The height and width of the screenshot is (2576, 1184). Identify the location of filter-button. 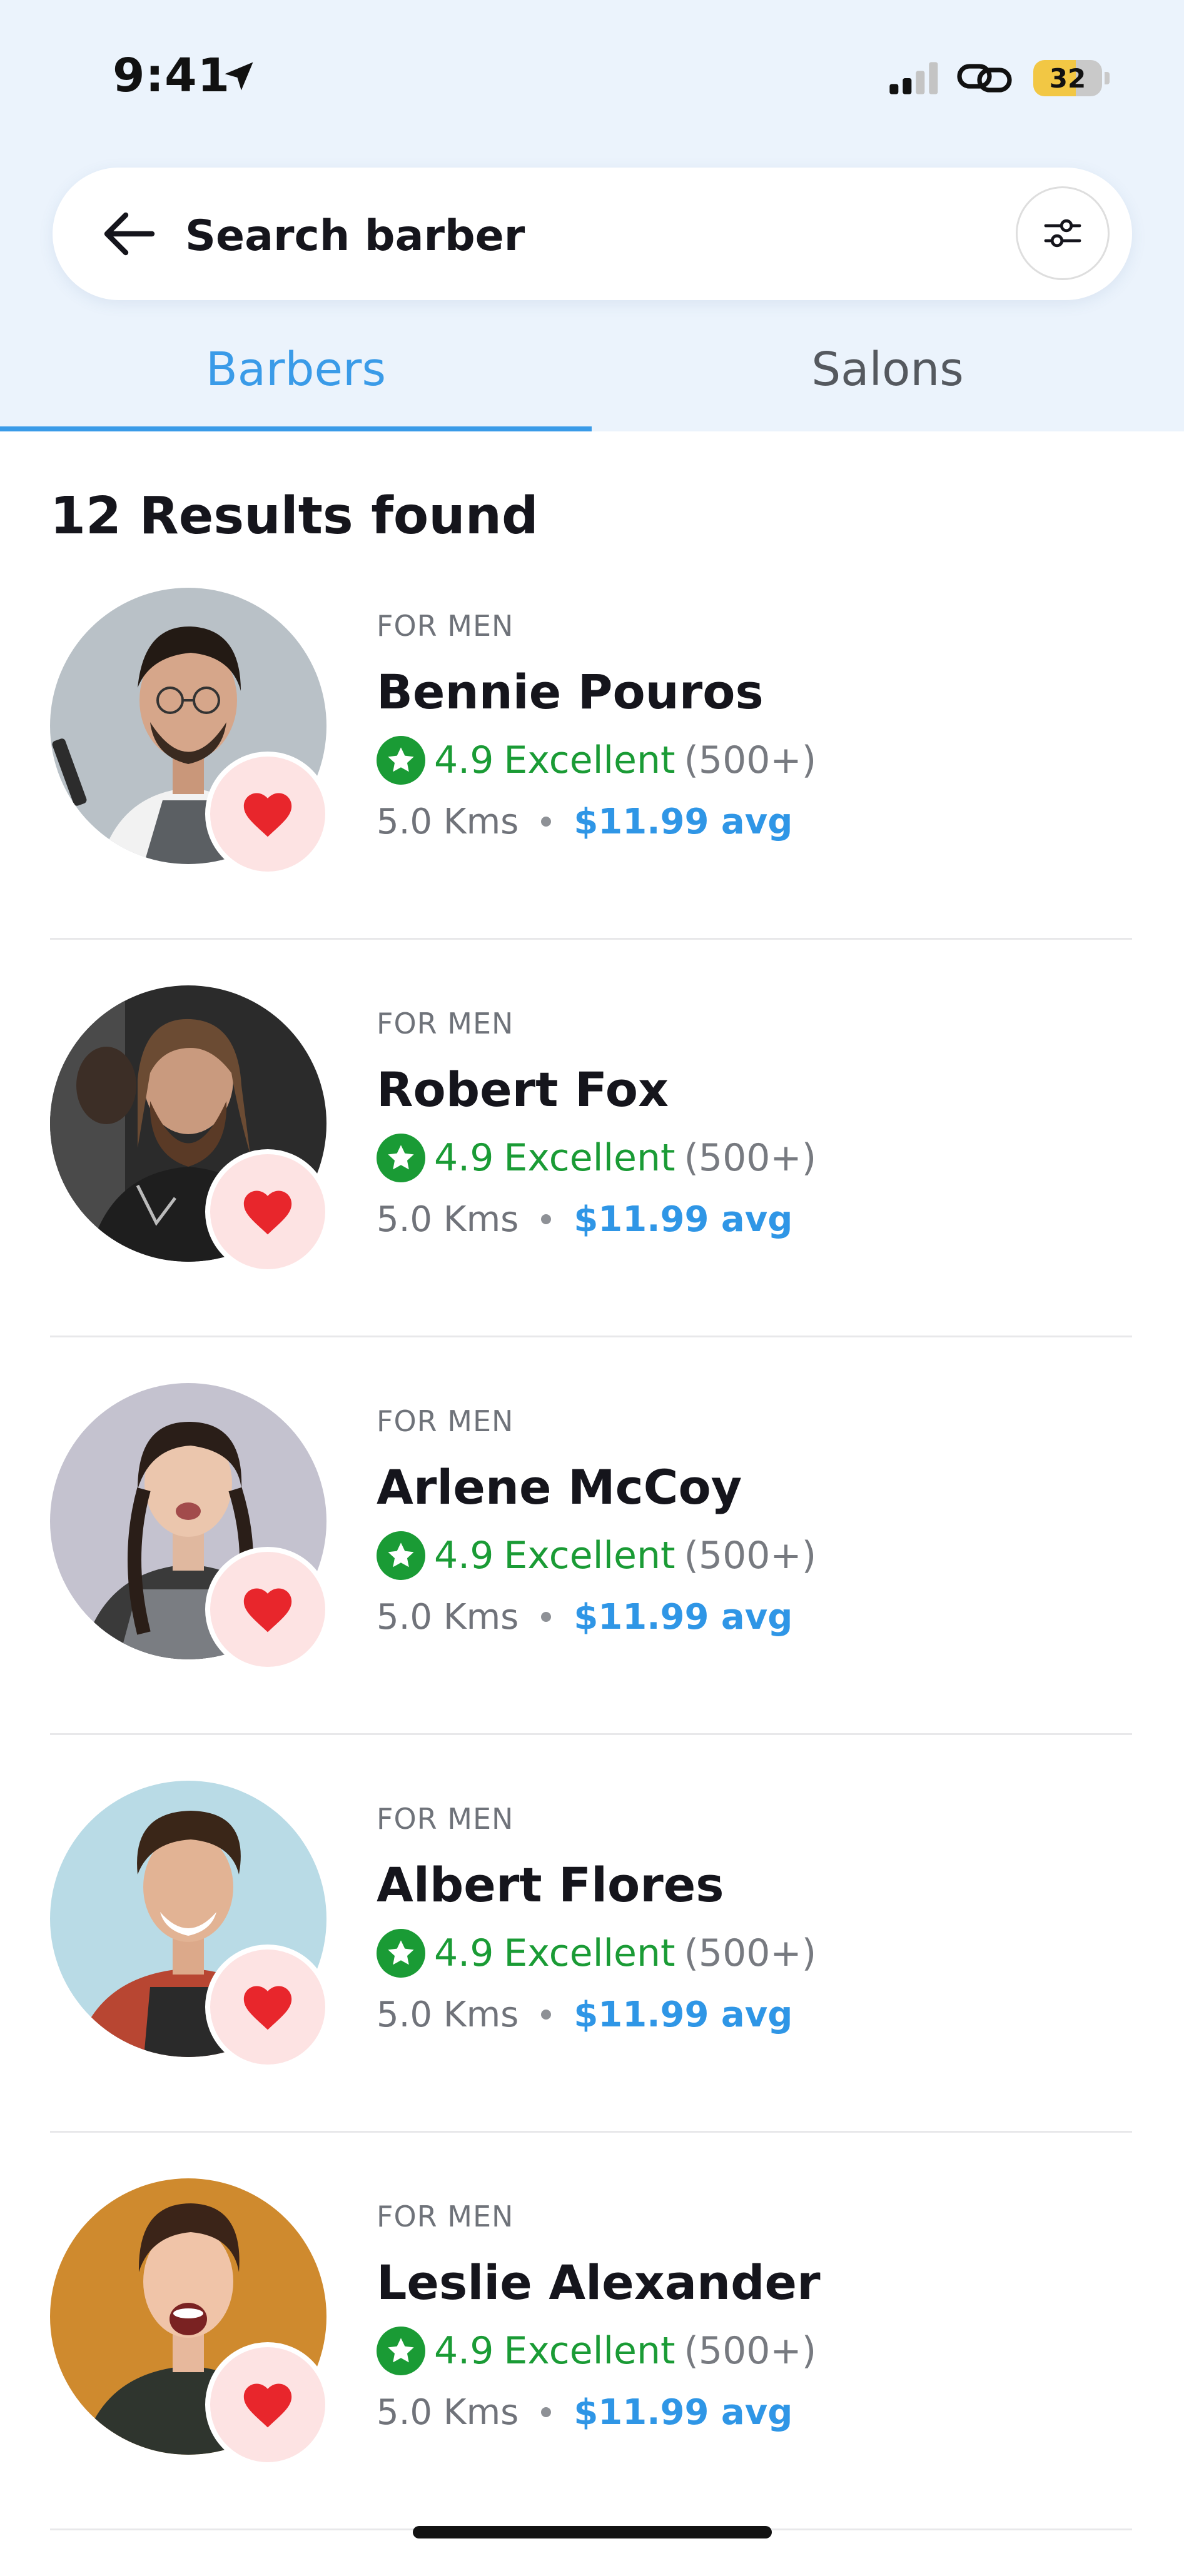
(1063, 233).